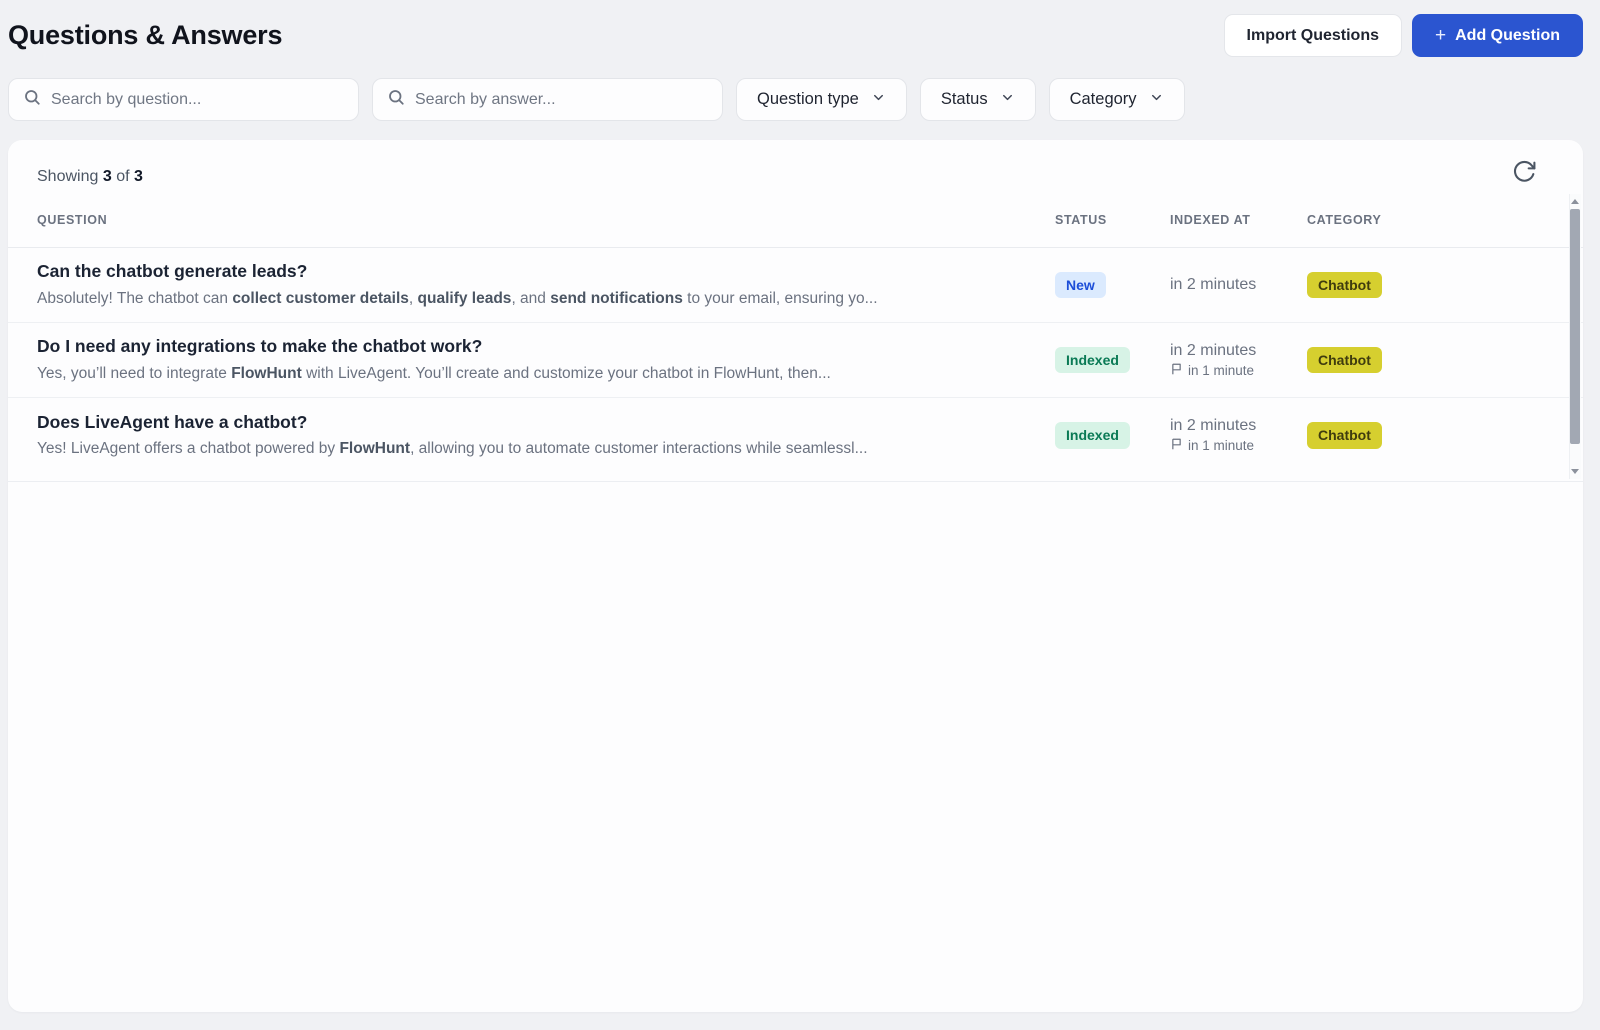 Image resolution: width=1600 pixels, height=1030 pixels. I want to click on search-by-answer-box, so click(547, 99).